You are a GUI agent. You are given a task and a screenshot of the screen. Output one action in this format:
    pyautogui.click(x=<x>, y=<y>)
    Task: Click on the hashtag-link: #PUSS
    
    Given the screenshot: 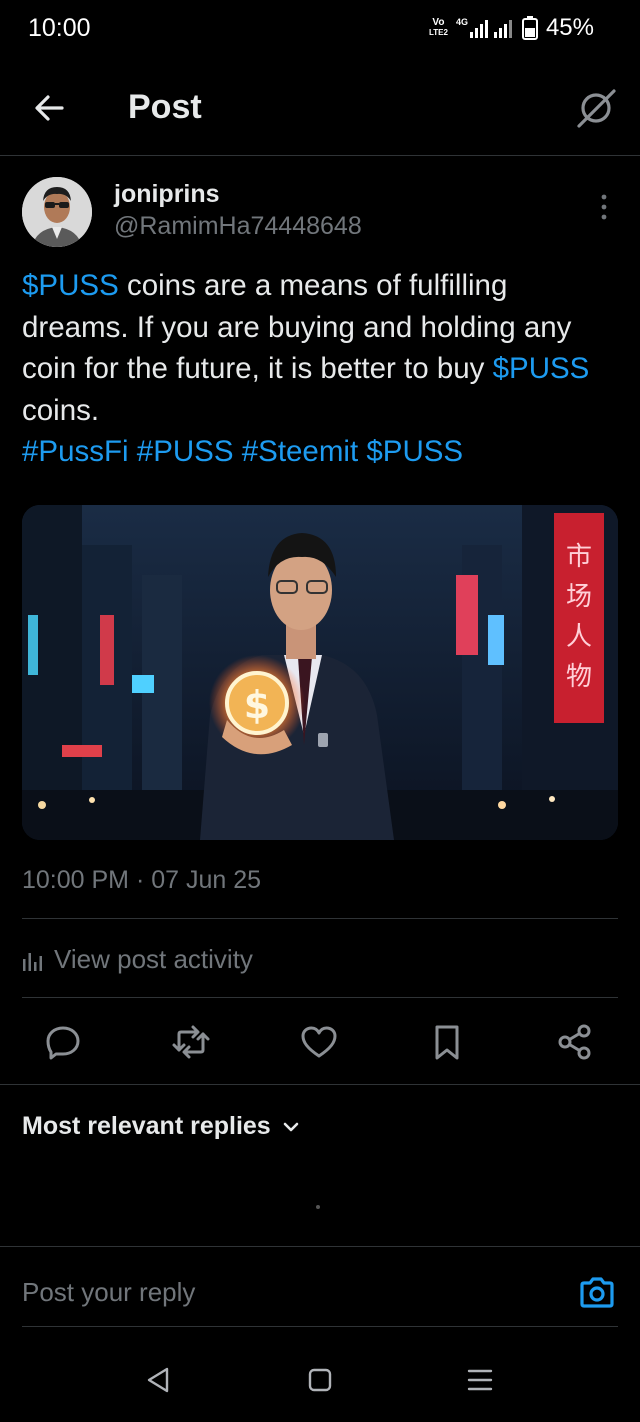 What is the action you would take?
    pyautogui.click(x=185, y=451)
    